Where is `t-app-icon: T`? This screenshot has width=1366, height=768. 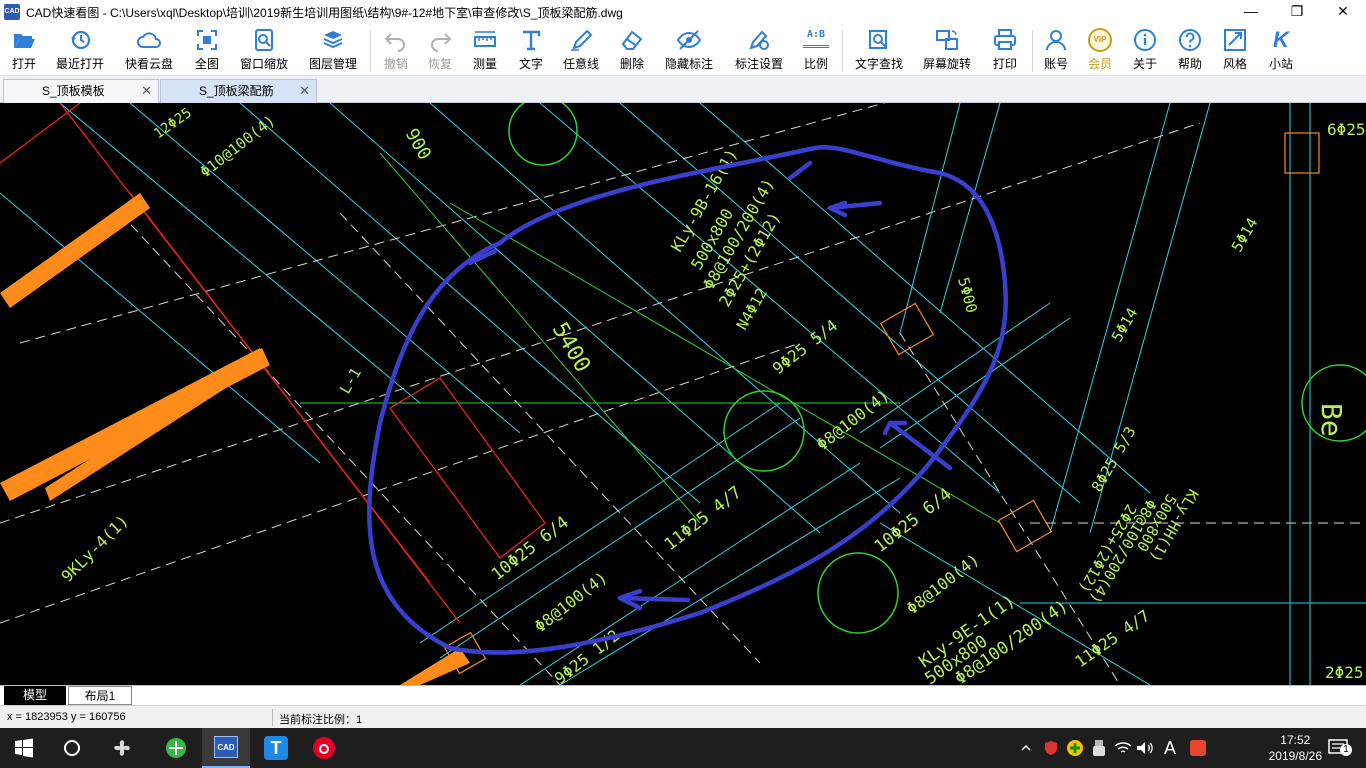
t-app-icon: T is located at coordinates (276, 748).